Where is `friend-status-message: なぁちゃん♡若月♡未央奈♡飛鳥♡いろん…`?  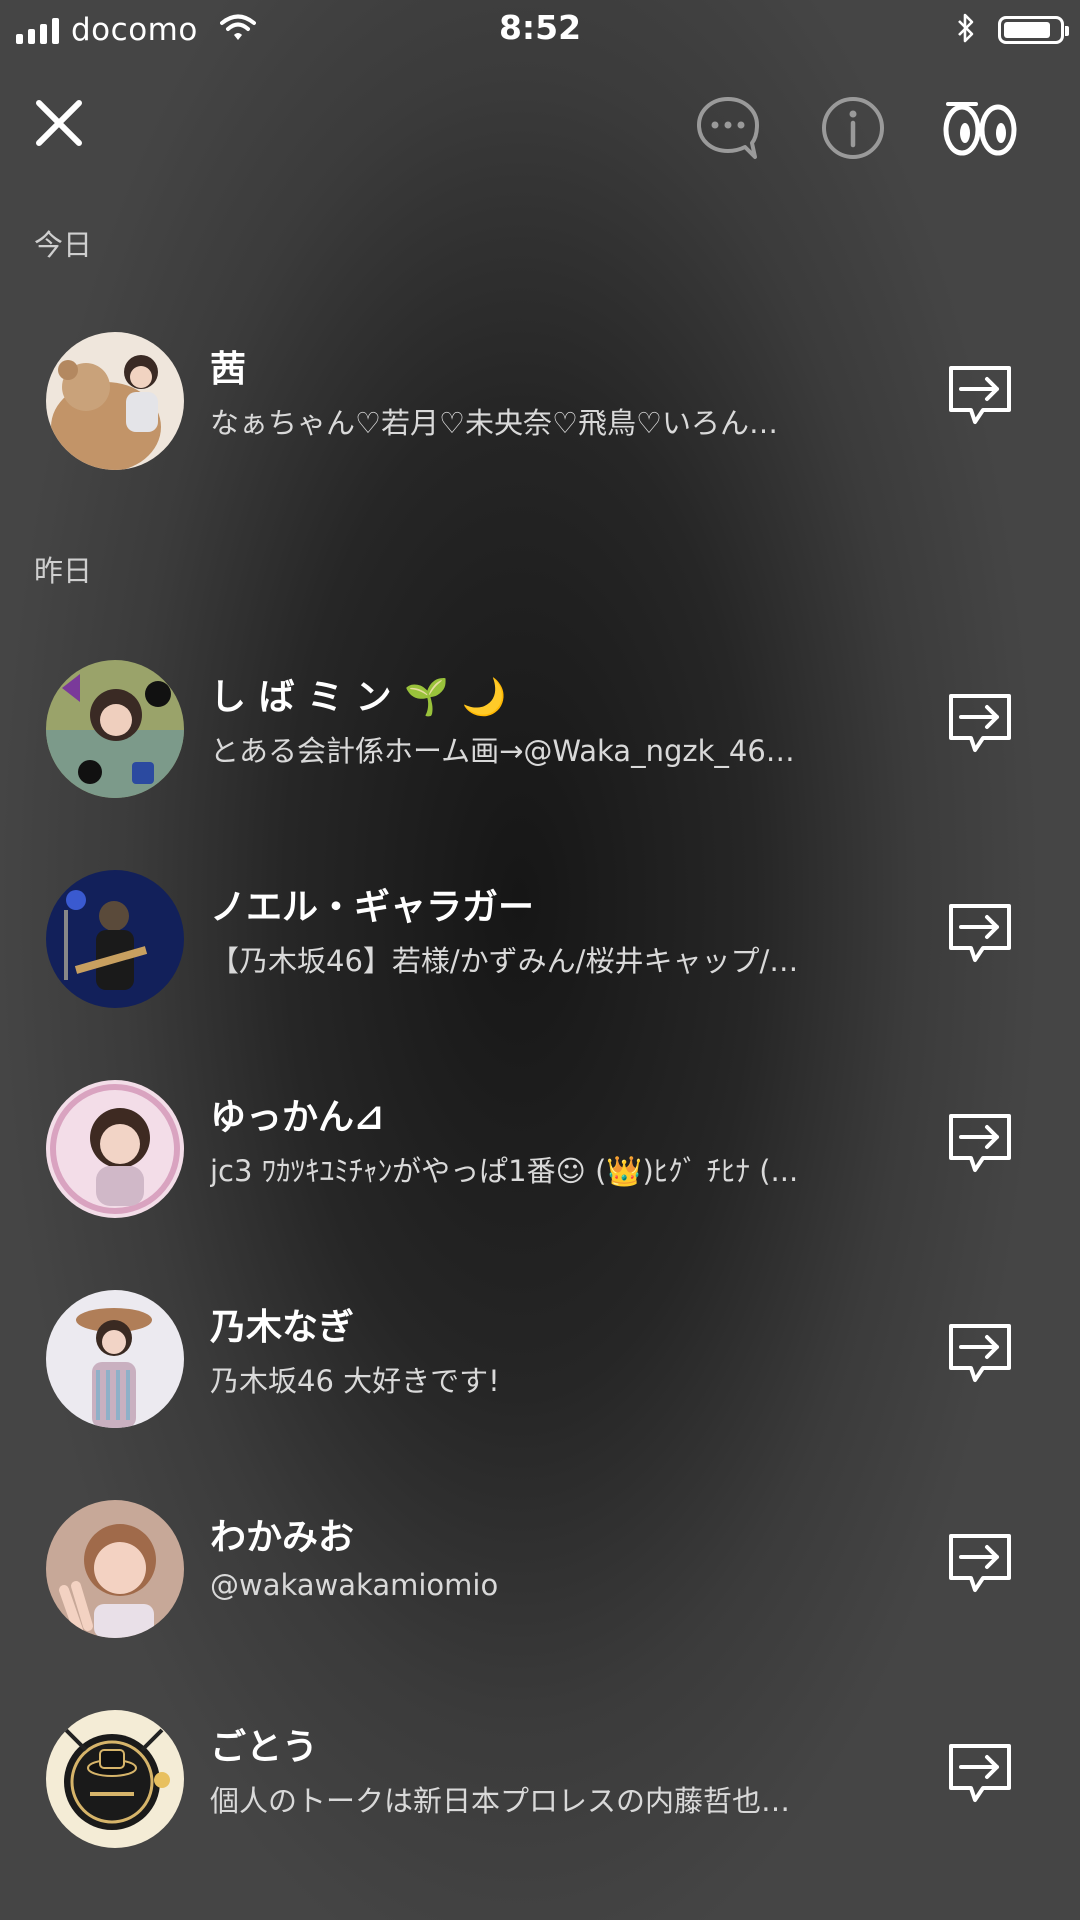 friend-status-message: なぁちゃん♡若月♡未央奈♡飛鳥♡いろん… is located at coordinates (494, 423).